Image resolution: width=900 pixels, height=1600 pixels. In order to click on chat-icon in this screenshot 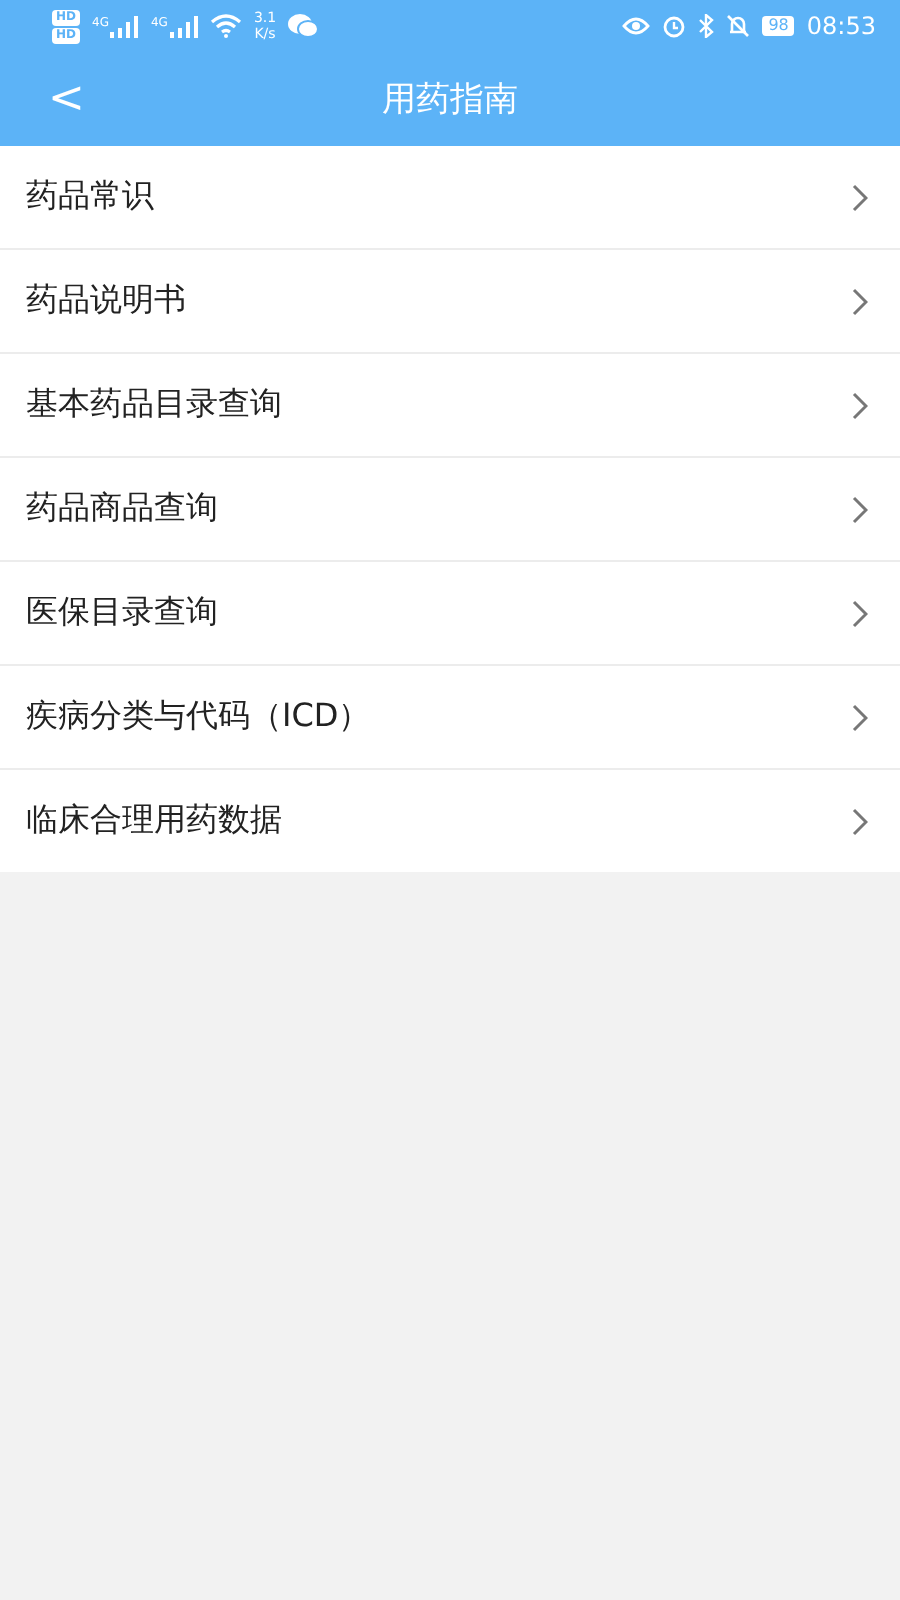, I will do `click(303, 26)`.